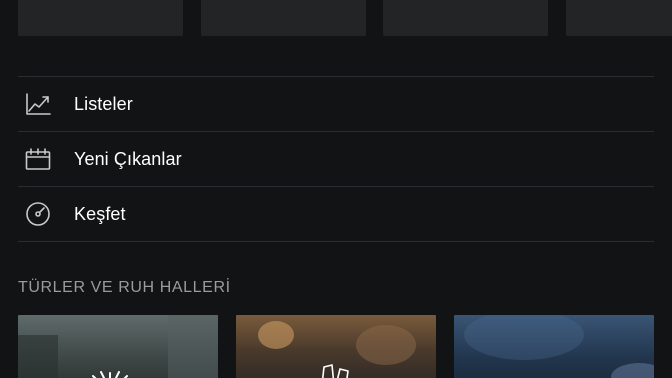 The width and height of the screenshot is (672, 378). What do you see at coordinates (336, 241) in the screenshot?
I see `divider` at bounding box center [336, 241].